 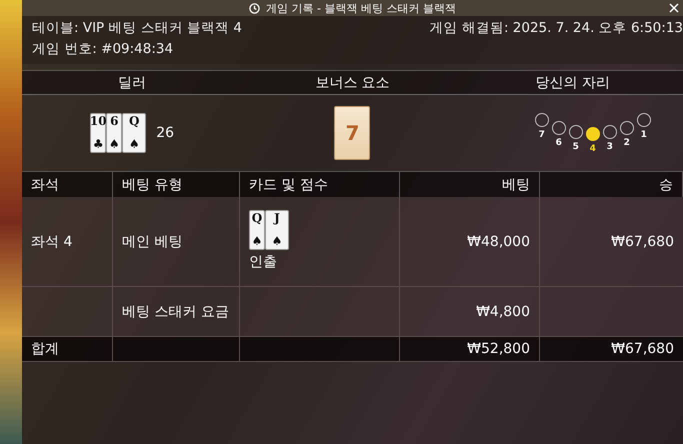 I want to click on table-name: 테이블: VIP 베팅 스태커 블랙잭 4, so click(x=137, y=28).